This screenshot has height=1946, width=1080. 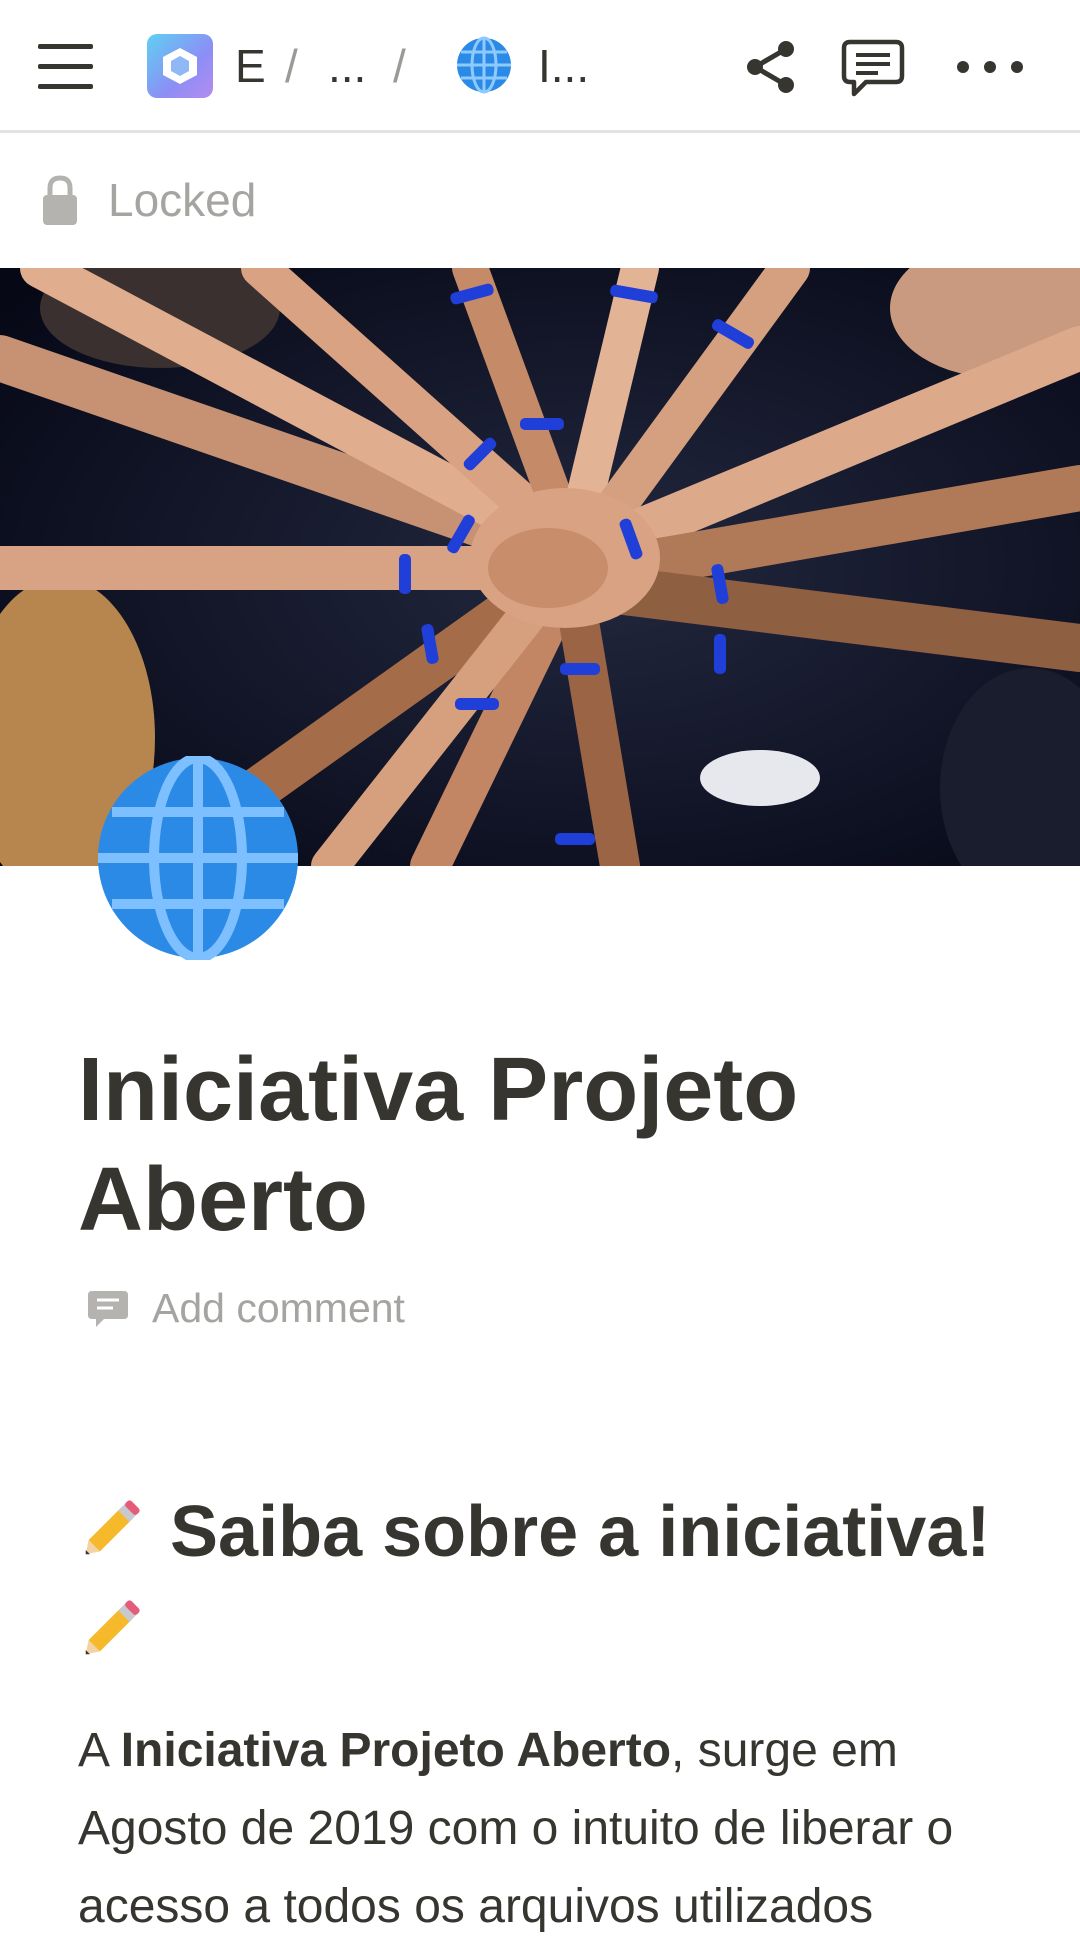 What do you see at coordinates (180, 66) in the screenshot?
I see `workspace-icon` at bounding box center [180, 66].